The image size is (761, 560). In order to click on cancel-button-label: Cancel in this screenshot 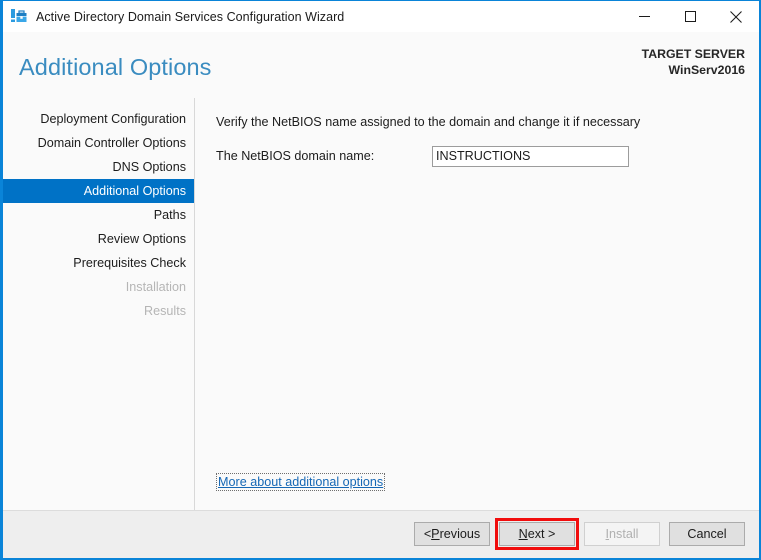, I will do `click(707, 534)`.